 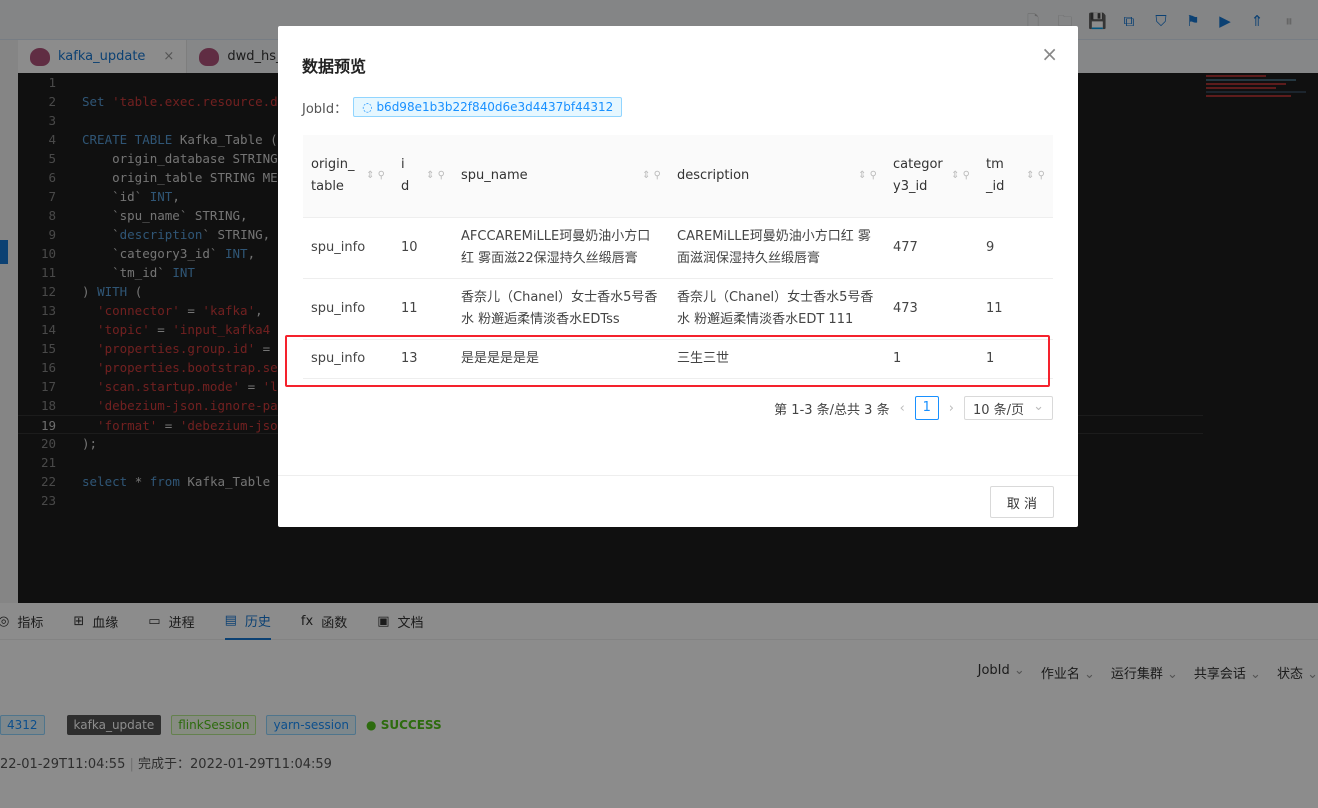 I want to click on cell-spu_name: 是是是是是是, so click(x=561, y=359).